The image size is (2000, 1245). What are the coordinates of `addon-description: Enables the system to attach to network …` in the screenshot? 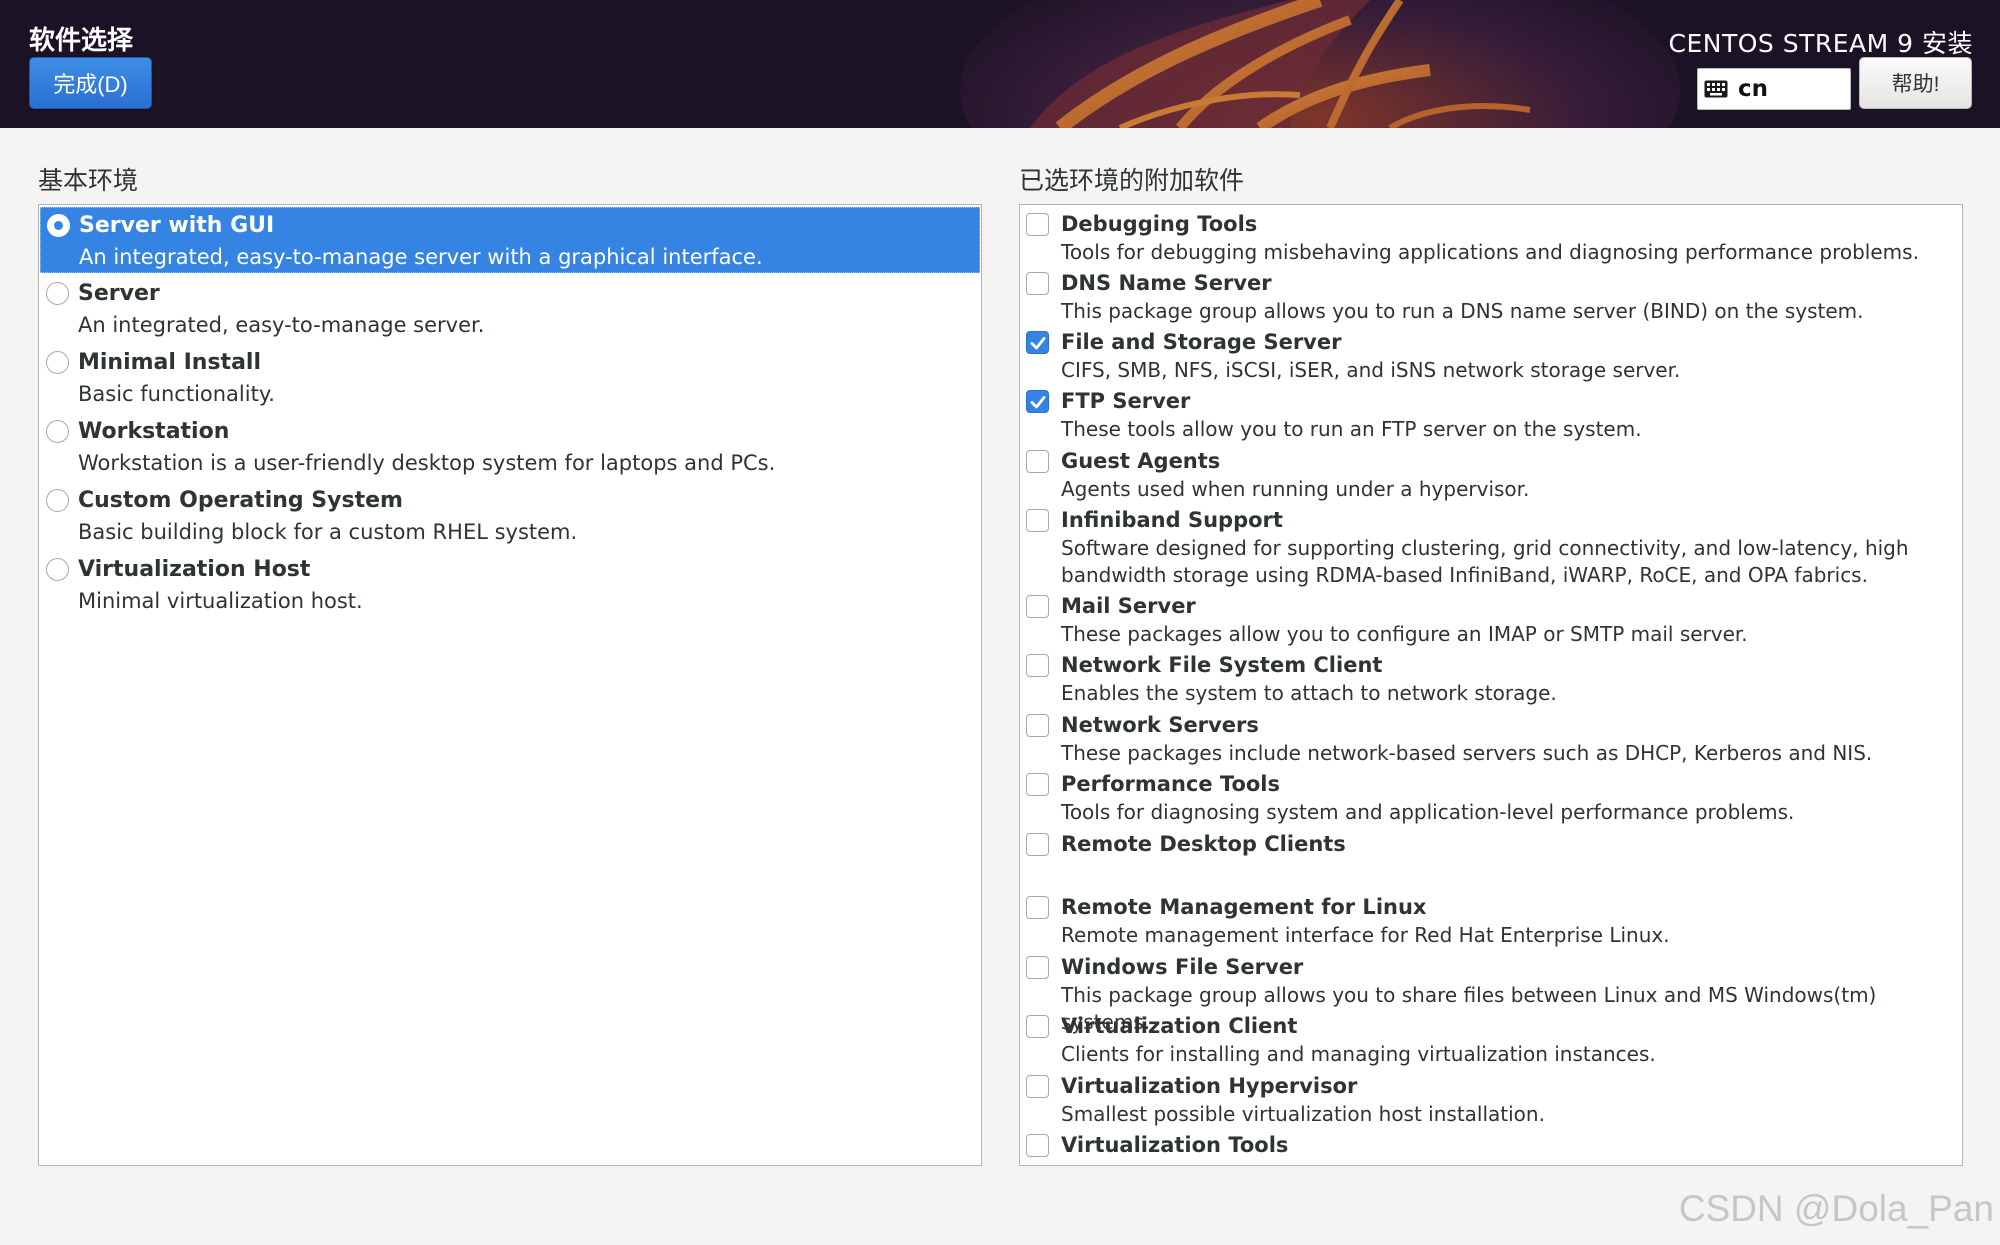 It's located at (1309, 693).